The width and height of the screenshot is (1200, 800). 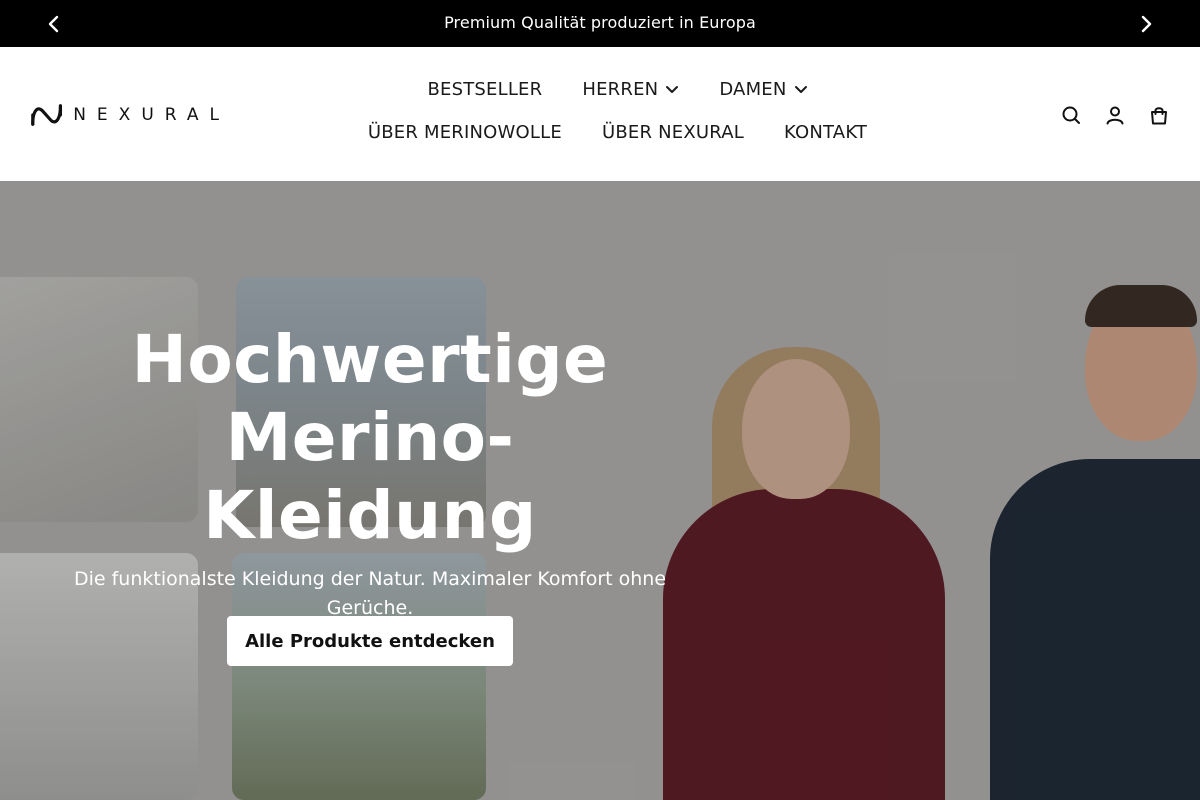 I want to click on nav-item-label: ÜBER MERINOWOLLE, so click(x=464, y=132).